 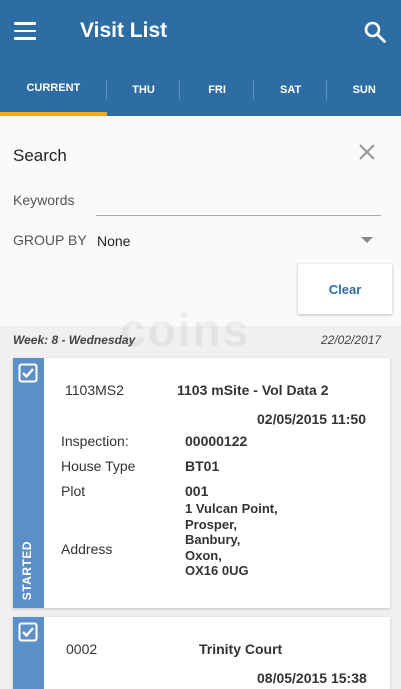 I want to click on inspection-value: 00000122, so click(x=216, y=441).